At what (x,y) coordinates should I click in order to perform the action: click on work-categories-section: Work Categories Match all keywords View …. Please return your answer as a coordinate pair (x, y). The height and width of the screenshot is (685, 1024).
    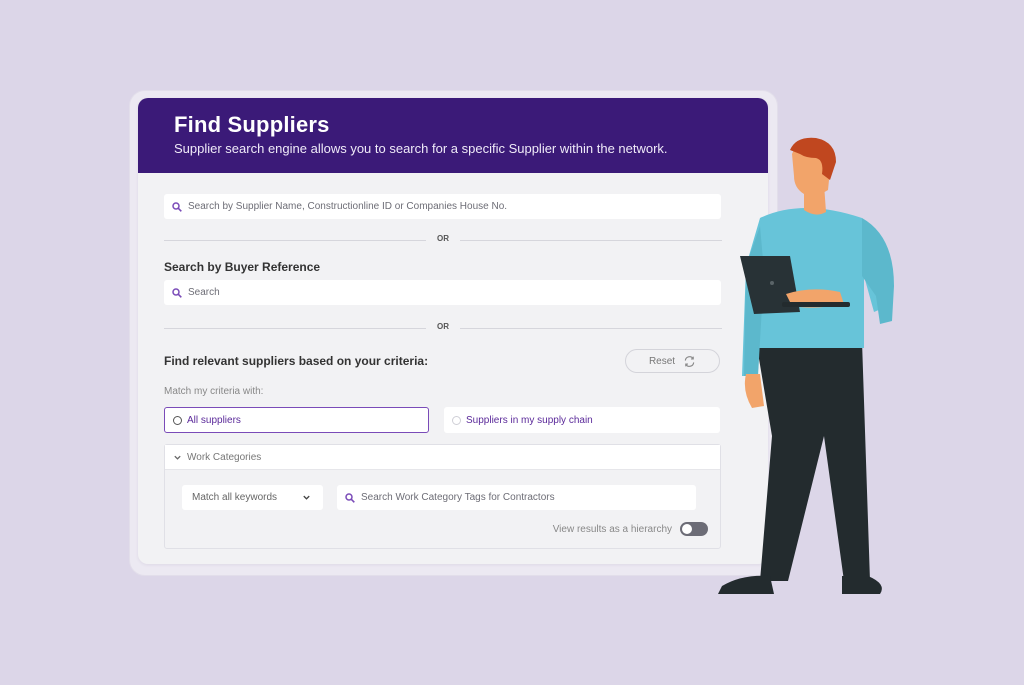
    Looking at the image, I should click on (442, 496).